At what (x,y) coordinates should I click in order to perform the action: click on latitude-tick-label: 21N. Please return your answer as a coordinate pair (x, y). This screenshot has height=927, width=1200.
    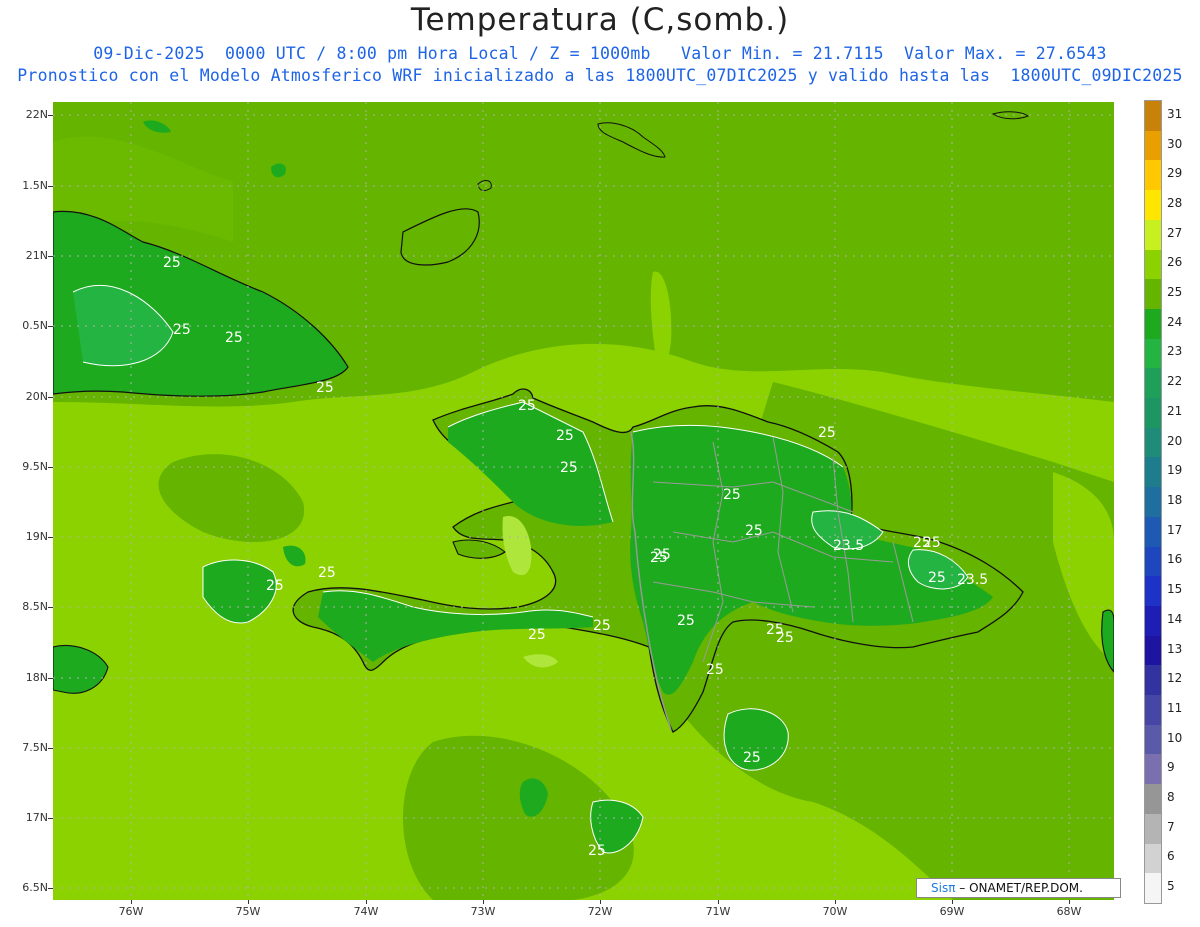
    Looking at the image, I should click on (36, 255).